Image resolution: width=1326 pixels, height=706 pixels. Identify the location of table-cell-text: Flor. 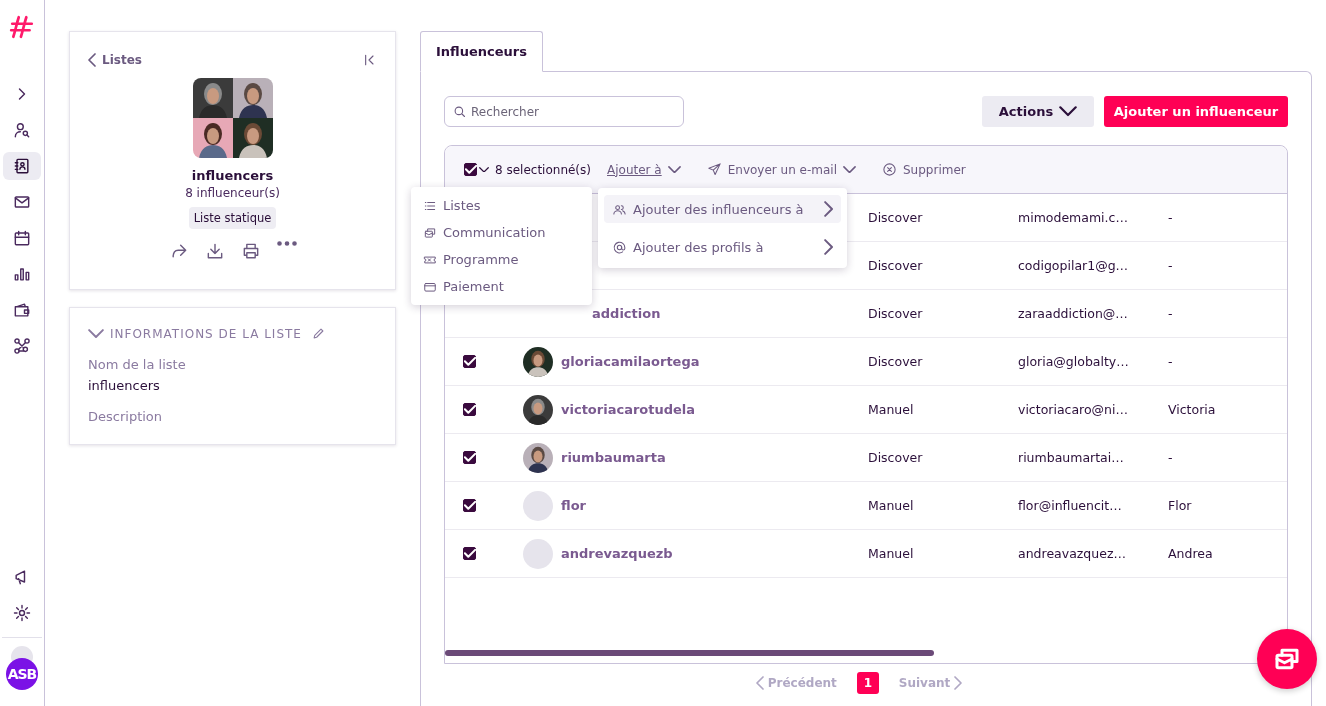
(1180, 505).